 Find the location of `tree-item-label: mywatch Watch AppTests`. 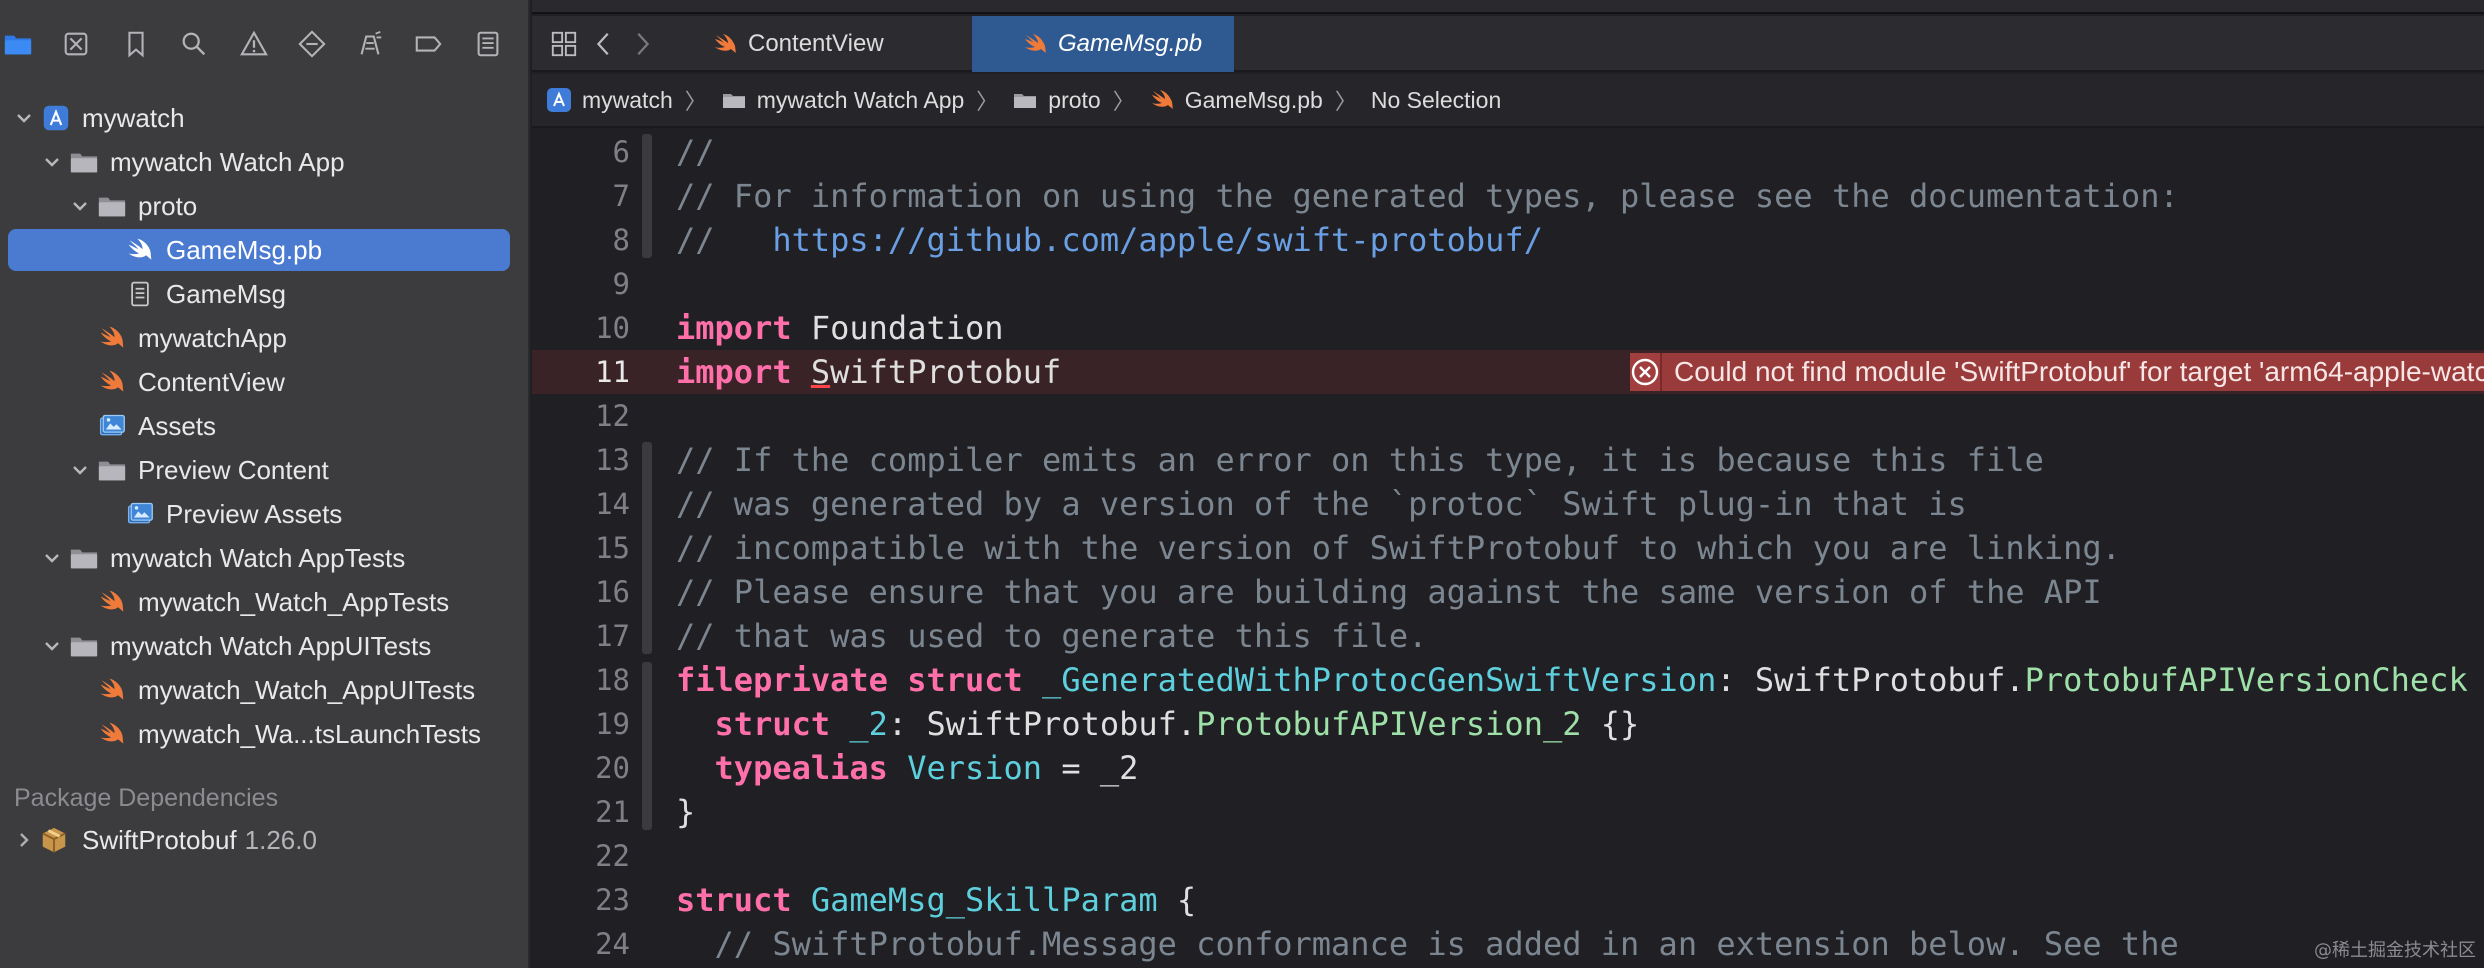

tree-item-label: mywatch Watch AppTests is located at coordinates (258, 557).